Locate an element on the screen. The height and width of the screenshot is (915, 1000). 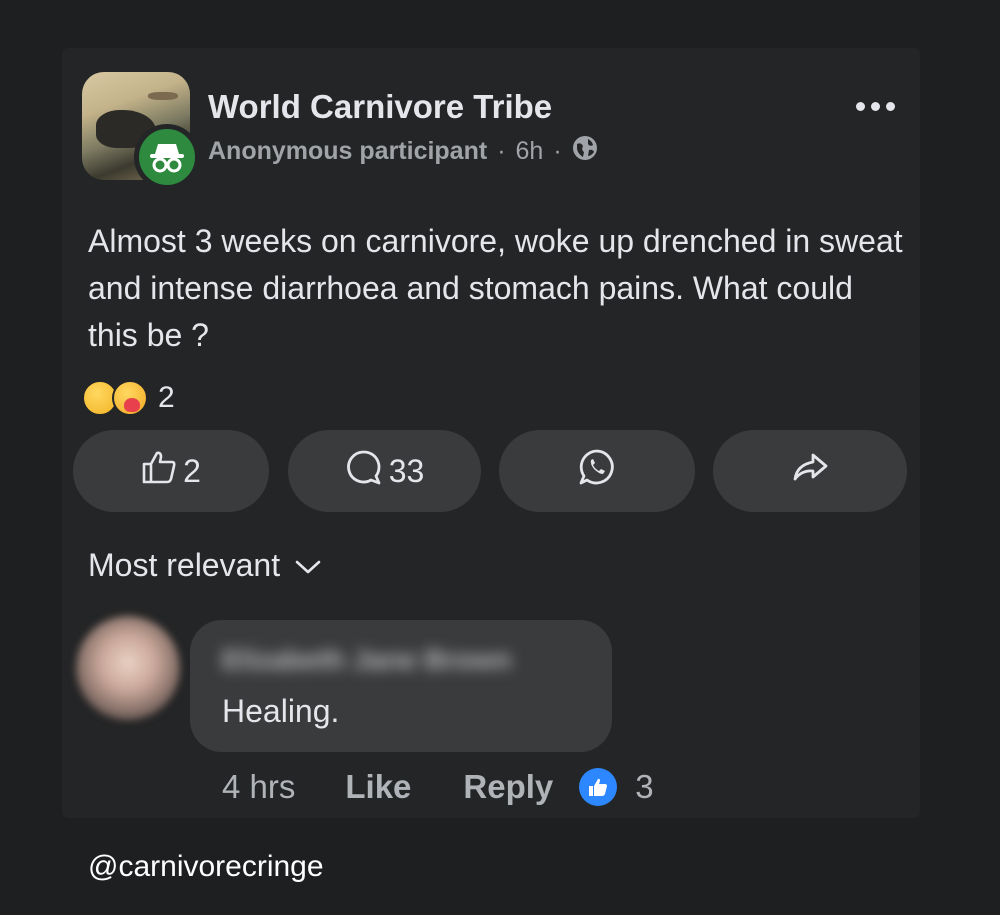
like-reaction-icon is located at coordinates (598, 787).